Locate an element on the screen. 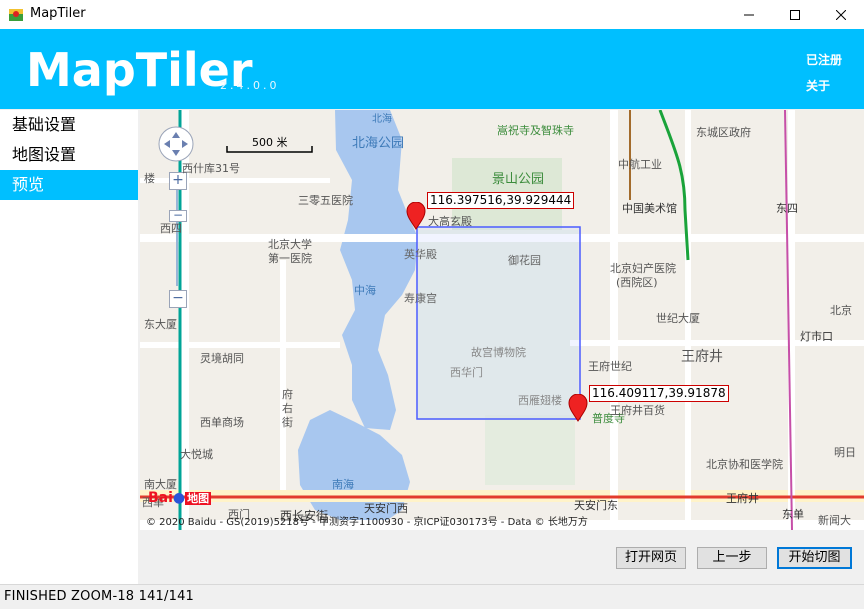 The height and width of the screenshot is (609, 864). map-label: 东单 is located at coordinates (793, 514).